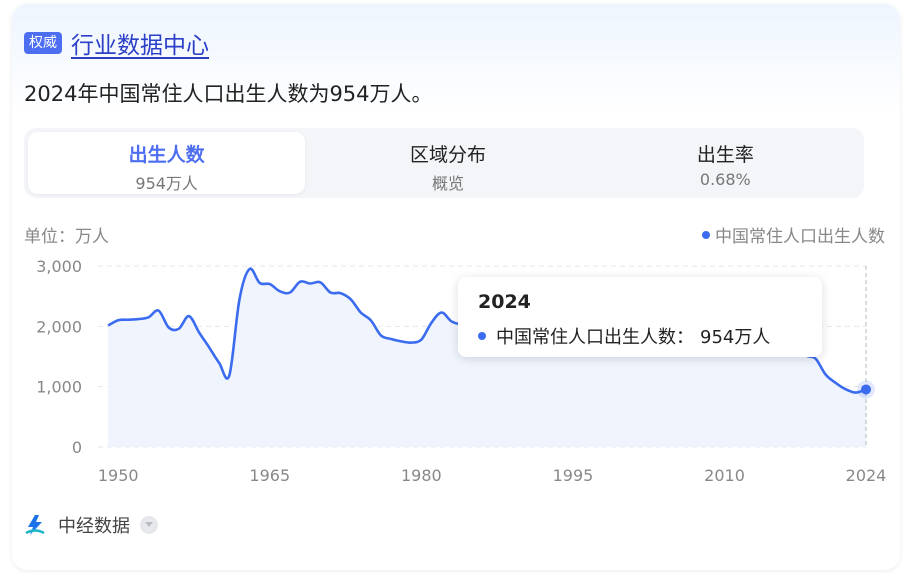 This screenshot has width=909, height=578. What do you see at coordinates (77, 447) in the screenshot?
I see `y-tick-label: 0` at bounding box center [77, 447].